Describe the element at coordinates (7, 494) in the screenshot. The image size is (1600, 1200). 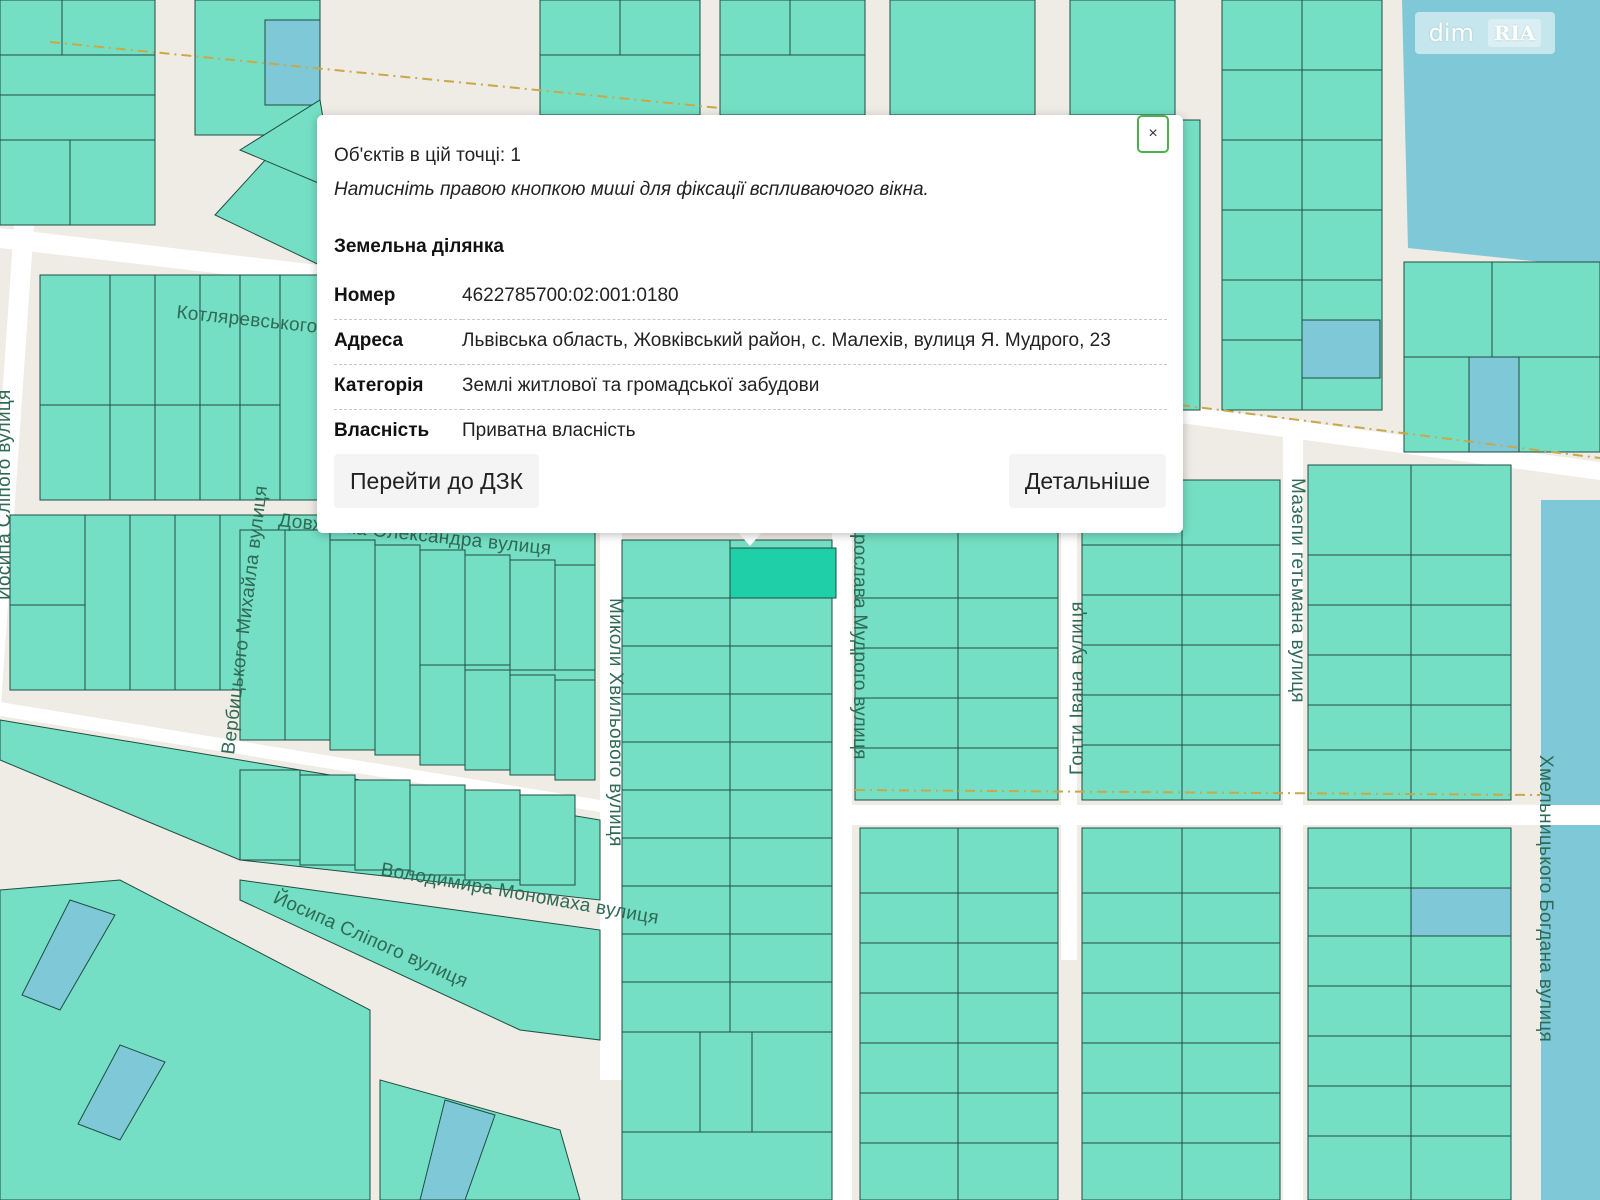
I see `street-label: Йосипа Сліпого вулиця` at that location.